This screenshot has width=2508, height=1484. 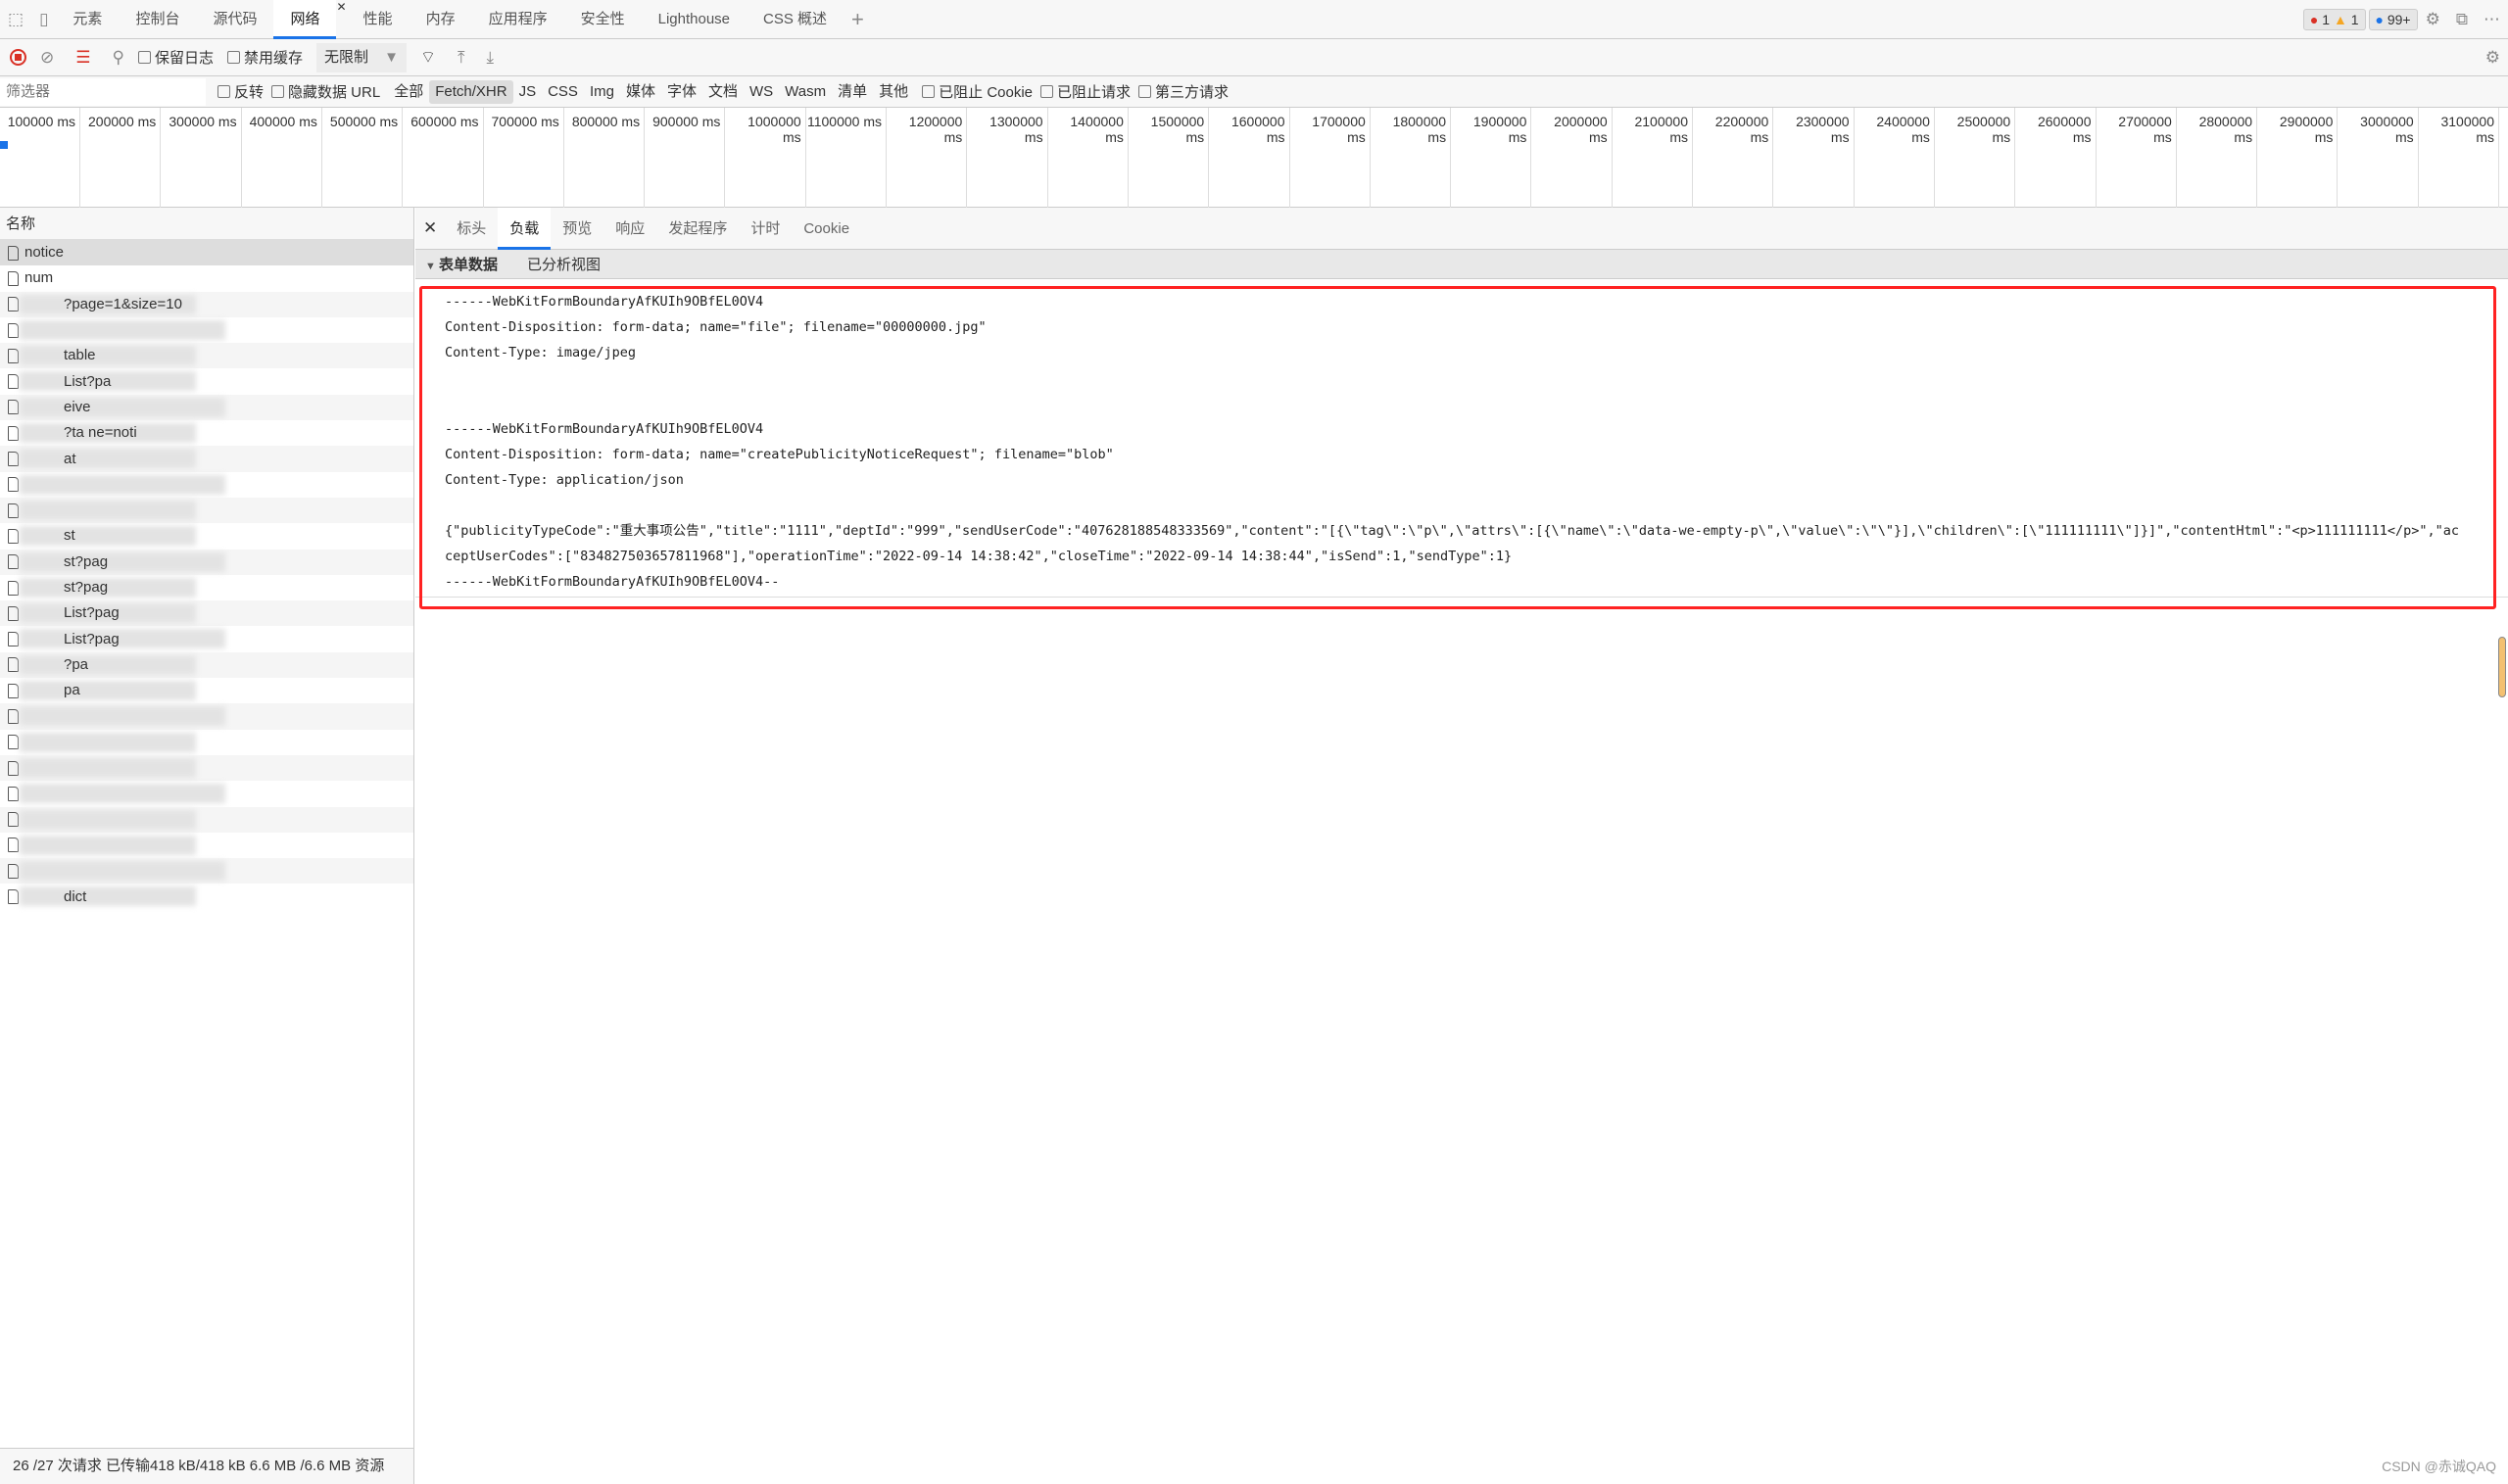 I want to click on list-item: pa, so click(x=206, y=690).